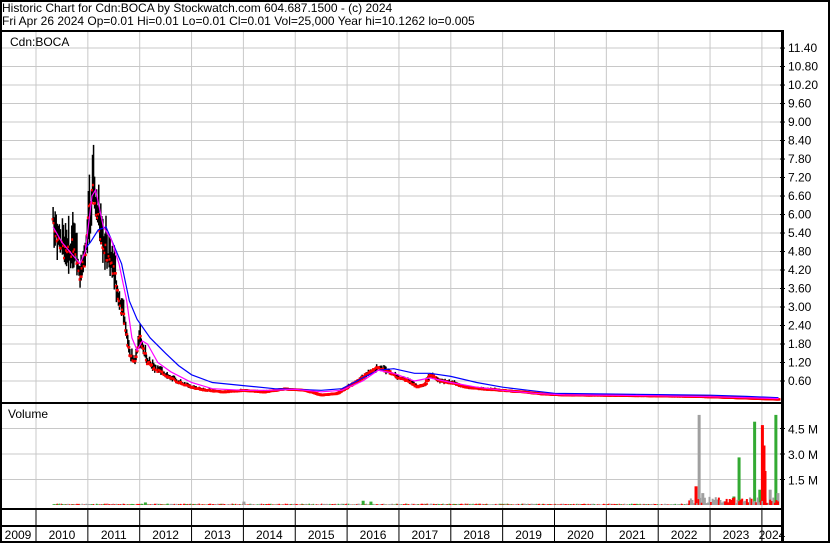  I want to click on year-label: 2009, so click(18, 535).